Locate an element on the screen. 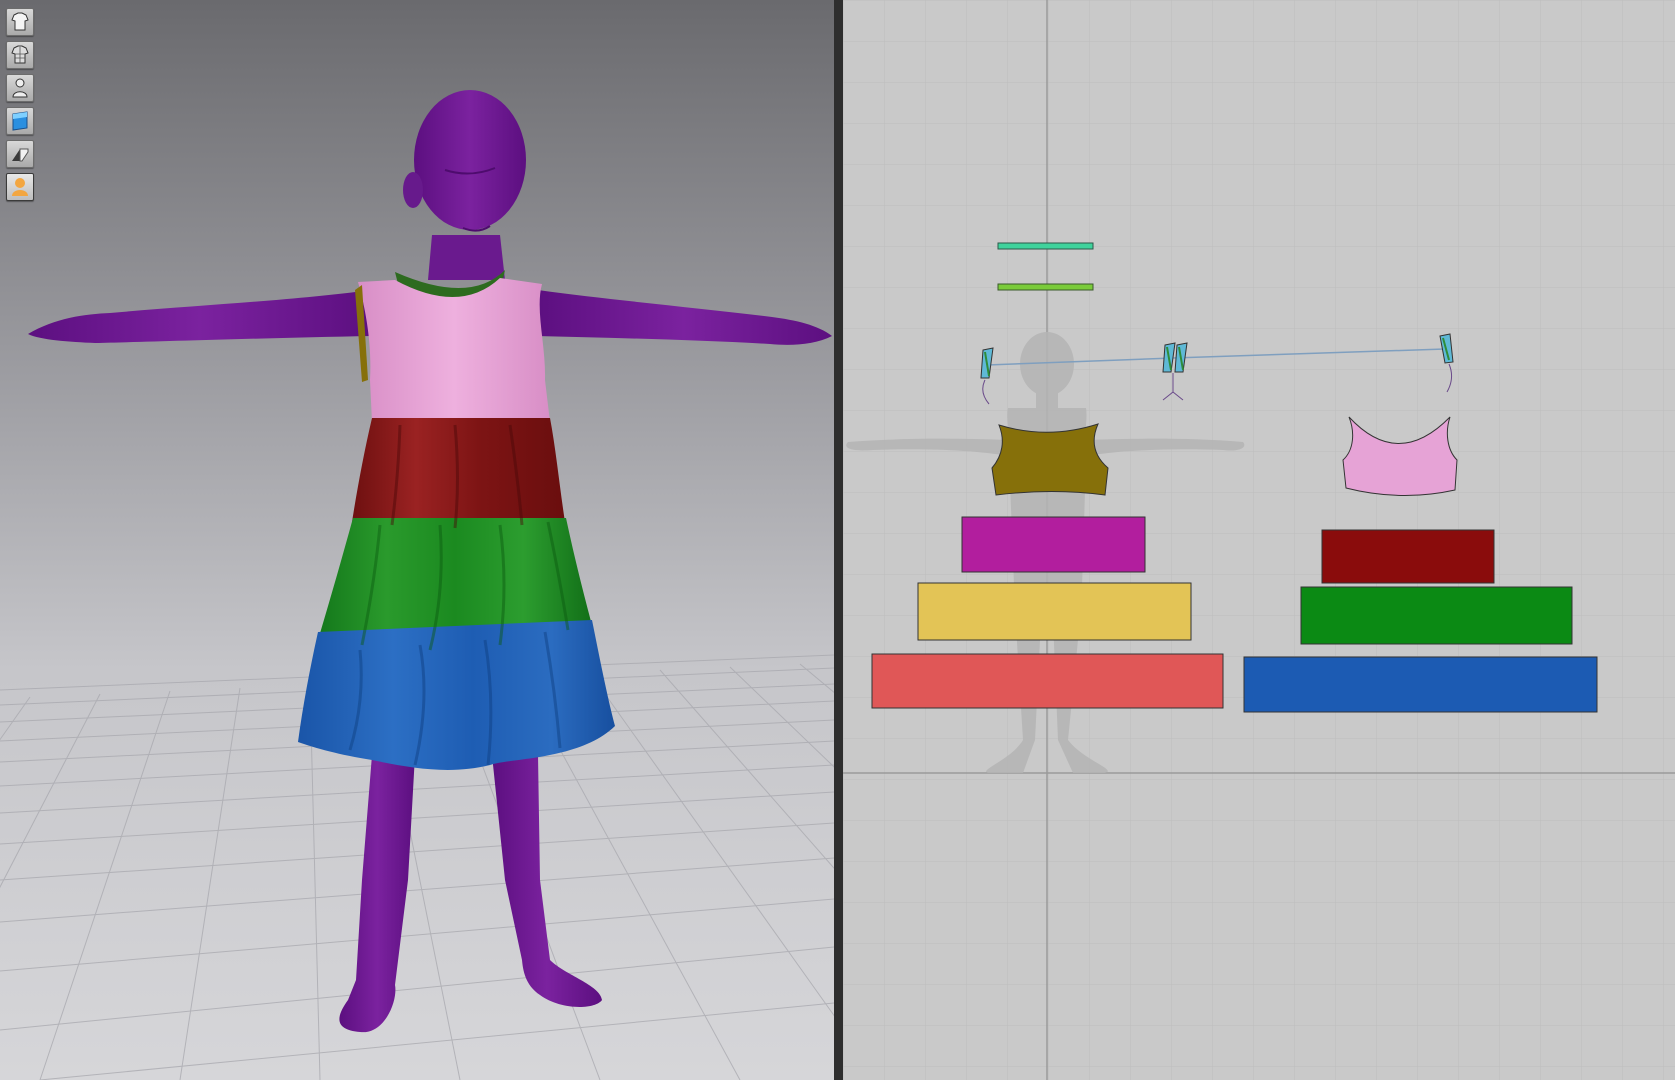 The height and width of the screenshot is (1080, 1675). garment-shaded-icon is located at coordinates (20, 21).